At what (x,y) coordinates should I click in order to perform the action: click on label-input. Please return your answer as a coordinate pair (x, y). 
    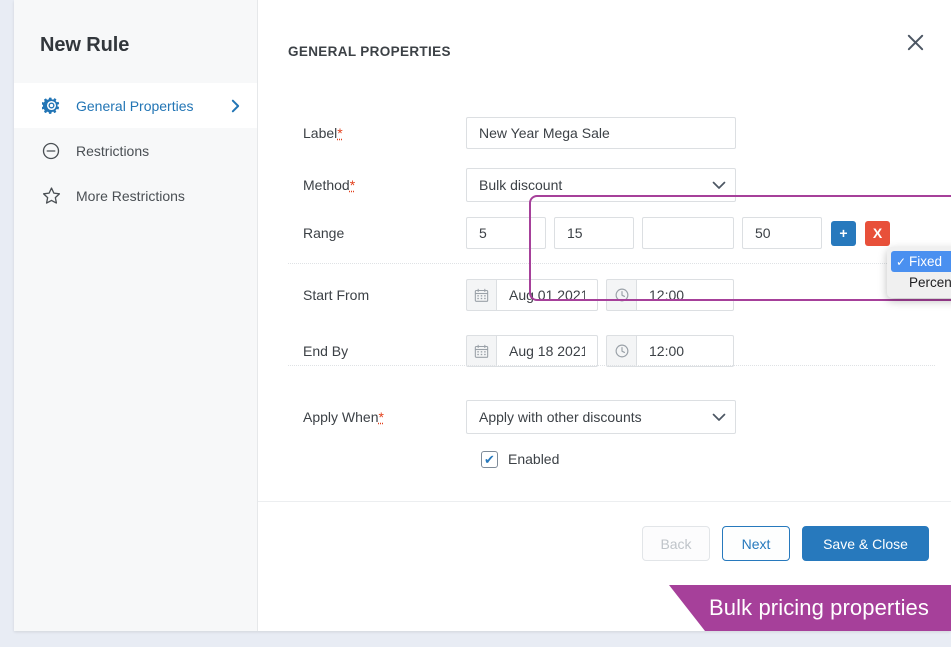
    Looking at the image, I should click on (601, 133).